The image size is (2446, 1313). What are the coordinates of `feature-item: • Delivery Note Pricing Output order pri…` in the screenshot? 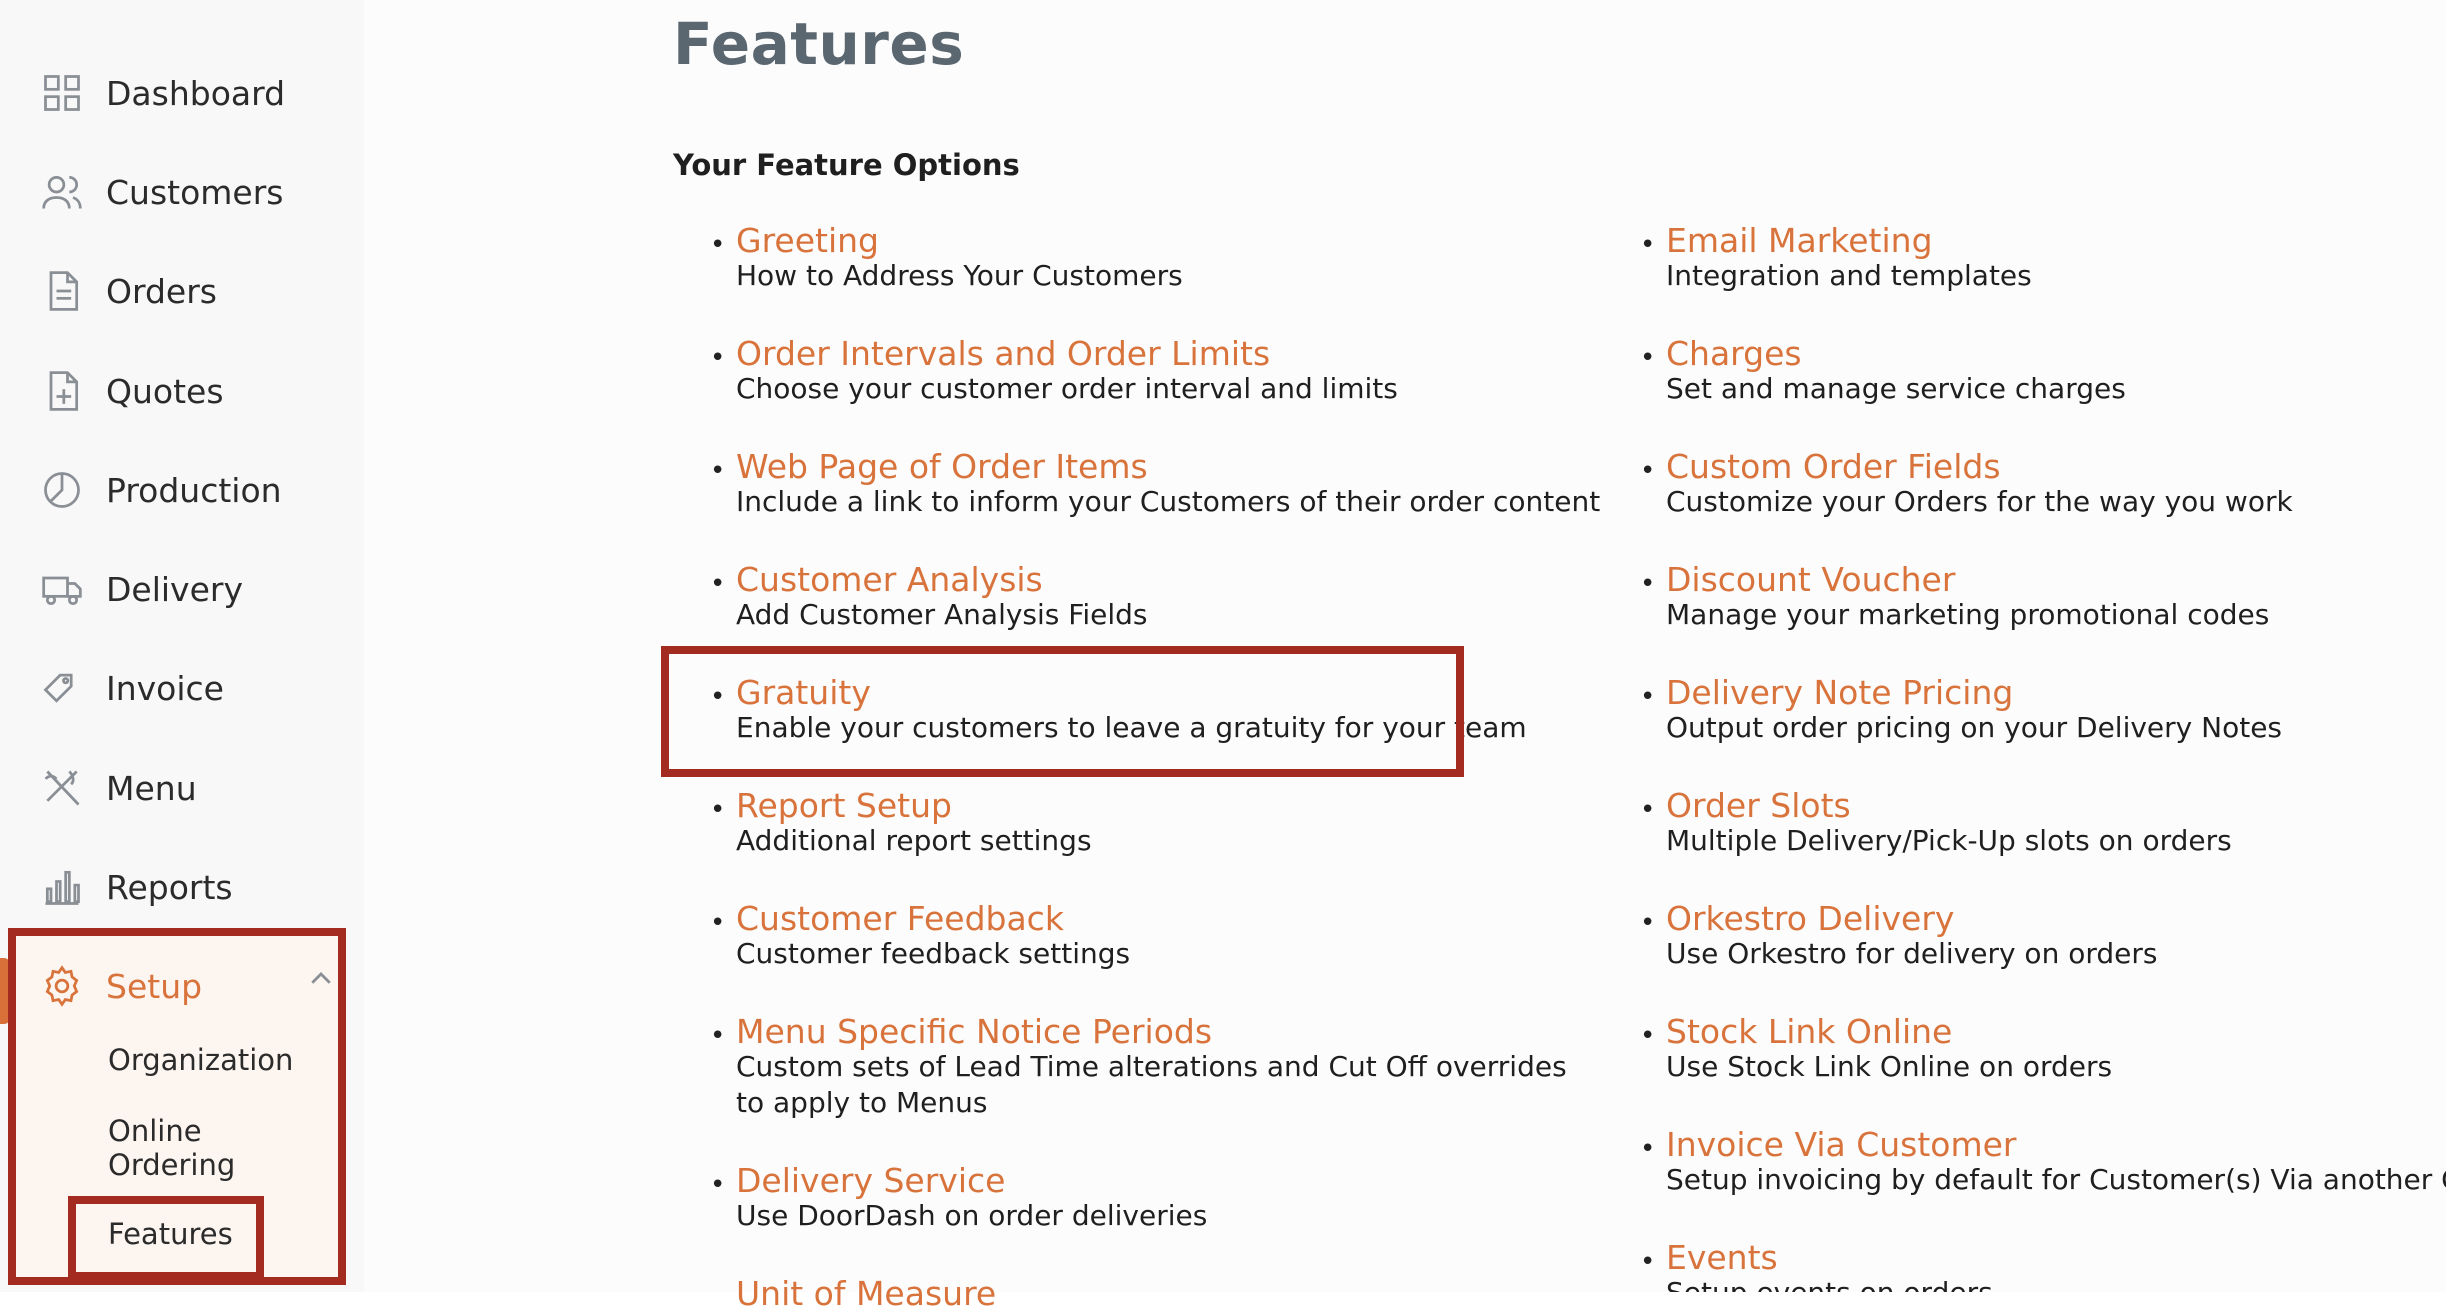 It's located at (2043, 710).